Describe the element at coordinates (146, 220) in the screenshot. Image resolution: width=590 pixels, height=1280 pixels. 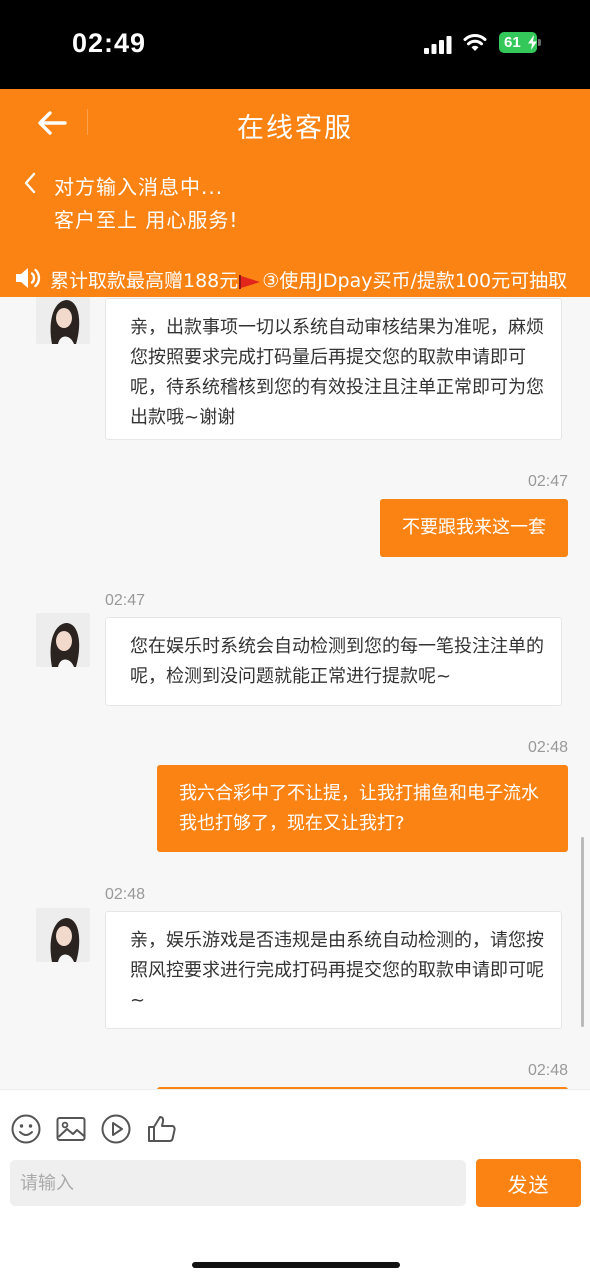
I see `service-slogan: 客户至上 用心服务!` at that location.